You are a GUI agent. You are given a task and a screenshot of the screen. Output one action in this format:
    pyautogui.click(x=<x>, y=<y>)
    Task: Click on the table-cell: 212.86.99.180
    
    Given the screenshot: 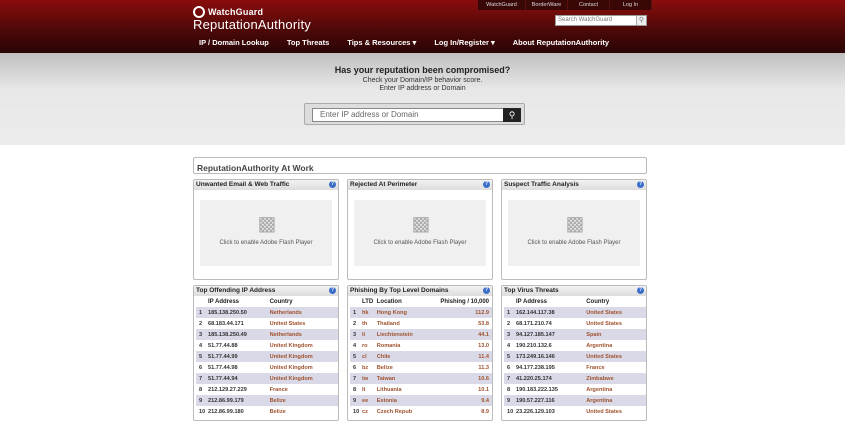 What is the action you would take?
    pyautogui.click(x=239, y=411)
    